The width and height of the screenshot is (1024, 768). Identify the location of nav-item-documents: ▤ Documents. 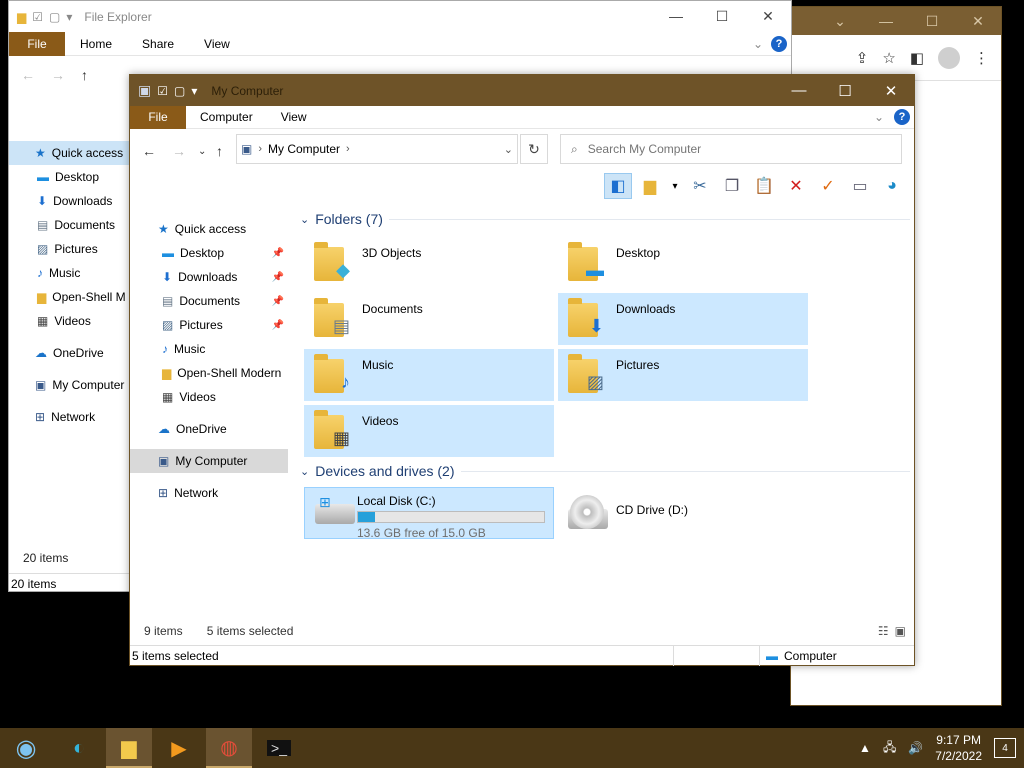
(70, 225).